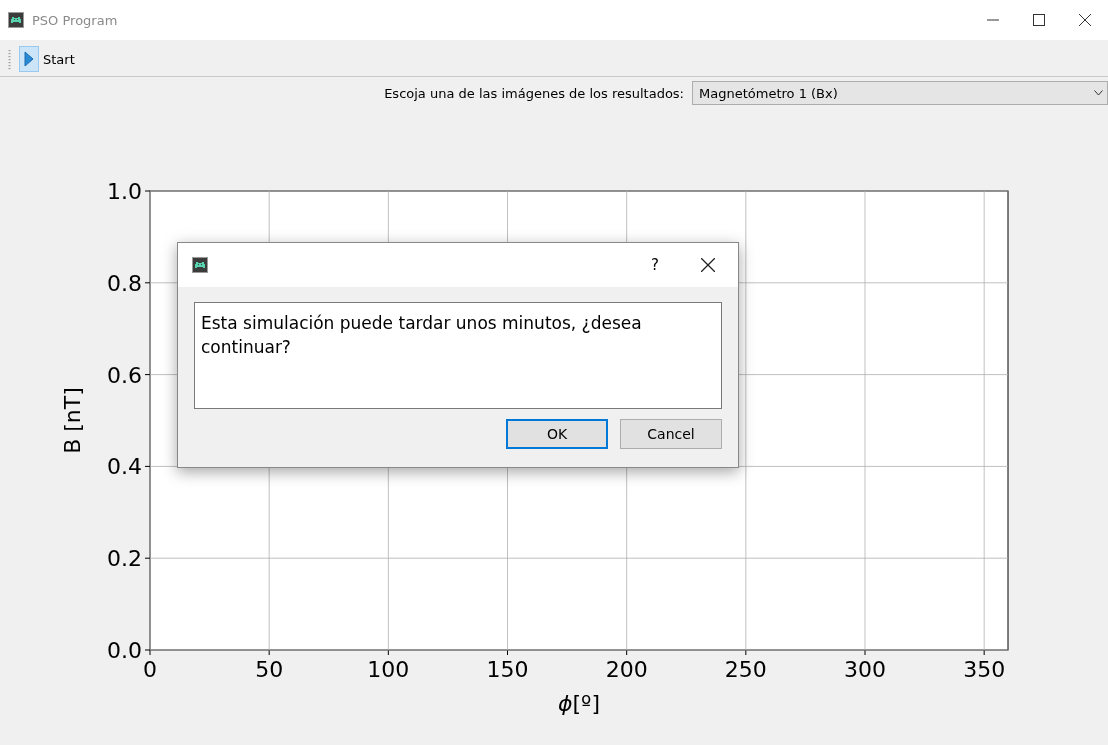 This screenshot has height=745, width=1108. Describe the element at coordinates (458, 355) in the screenshot. I see `message-box: Esta simulación puede tardar unos minutos, ¿desea continuar?` at that location.